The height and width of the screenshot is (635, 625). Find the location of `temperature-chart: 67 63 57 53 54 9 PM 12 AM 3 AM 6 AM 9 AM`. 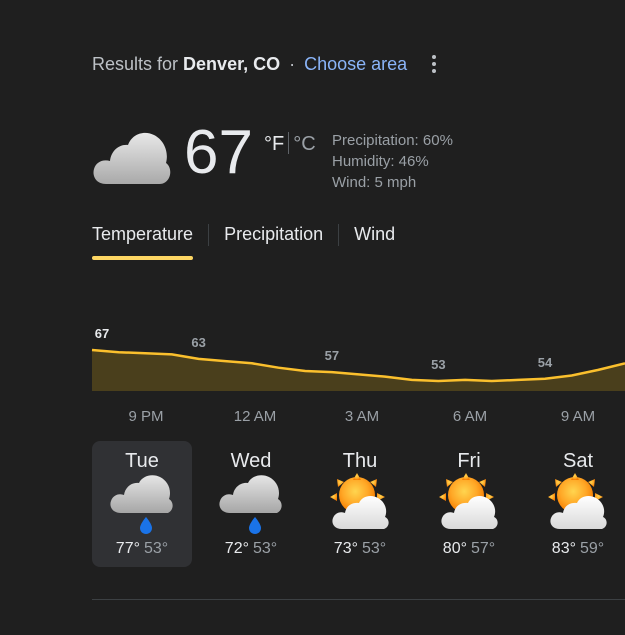

temperature-chart: 67 63 57 53 54 9 PM 12 AM 3 AM 6 AM 9 AM is located at coordinates (358, 375).